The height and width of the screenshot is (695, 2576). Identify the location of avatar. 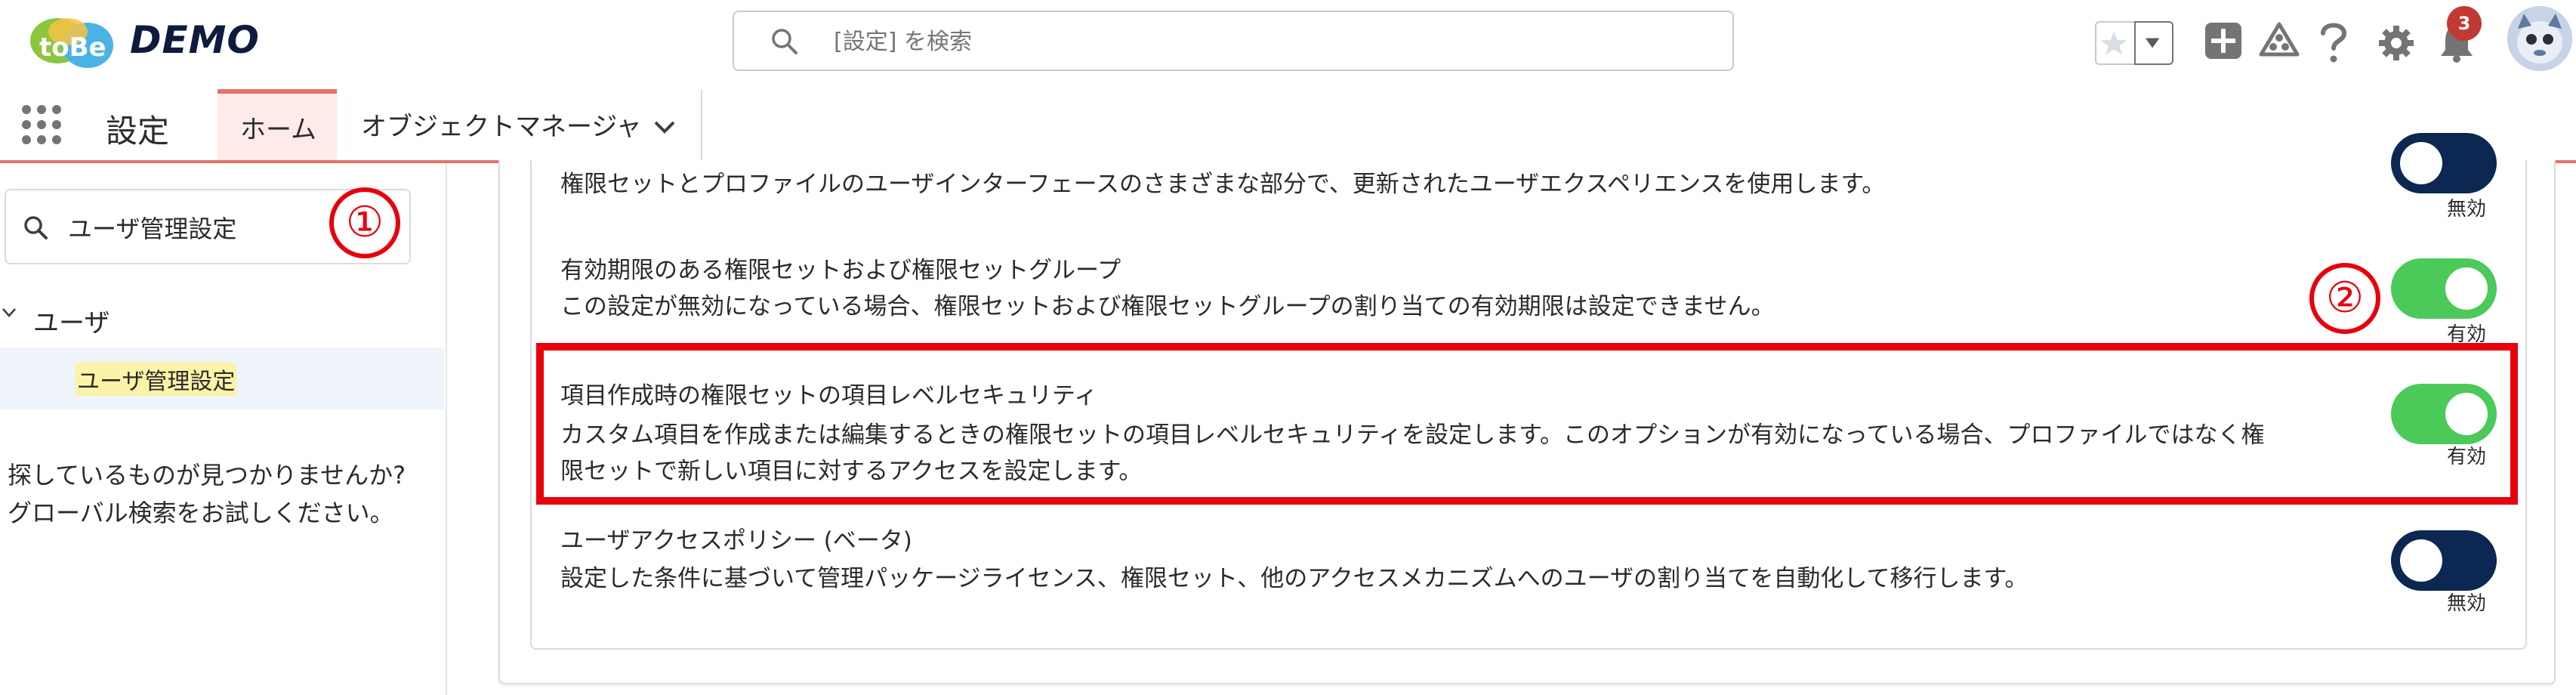
(2539, 38).